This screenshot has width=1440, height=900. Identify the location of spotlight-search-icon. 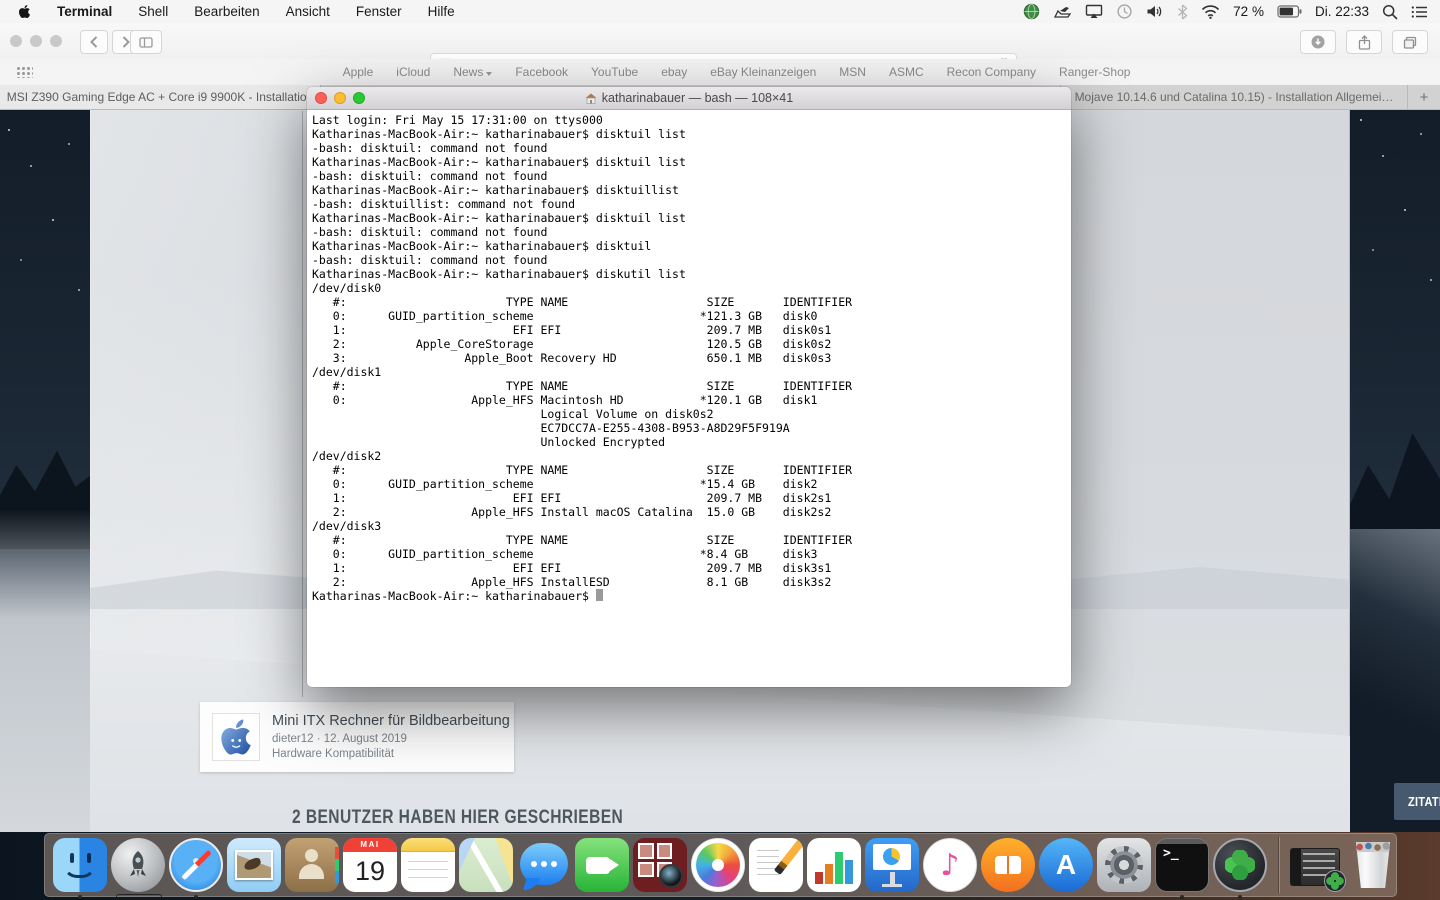
(1390, 12).